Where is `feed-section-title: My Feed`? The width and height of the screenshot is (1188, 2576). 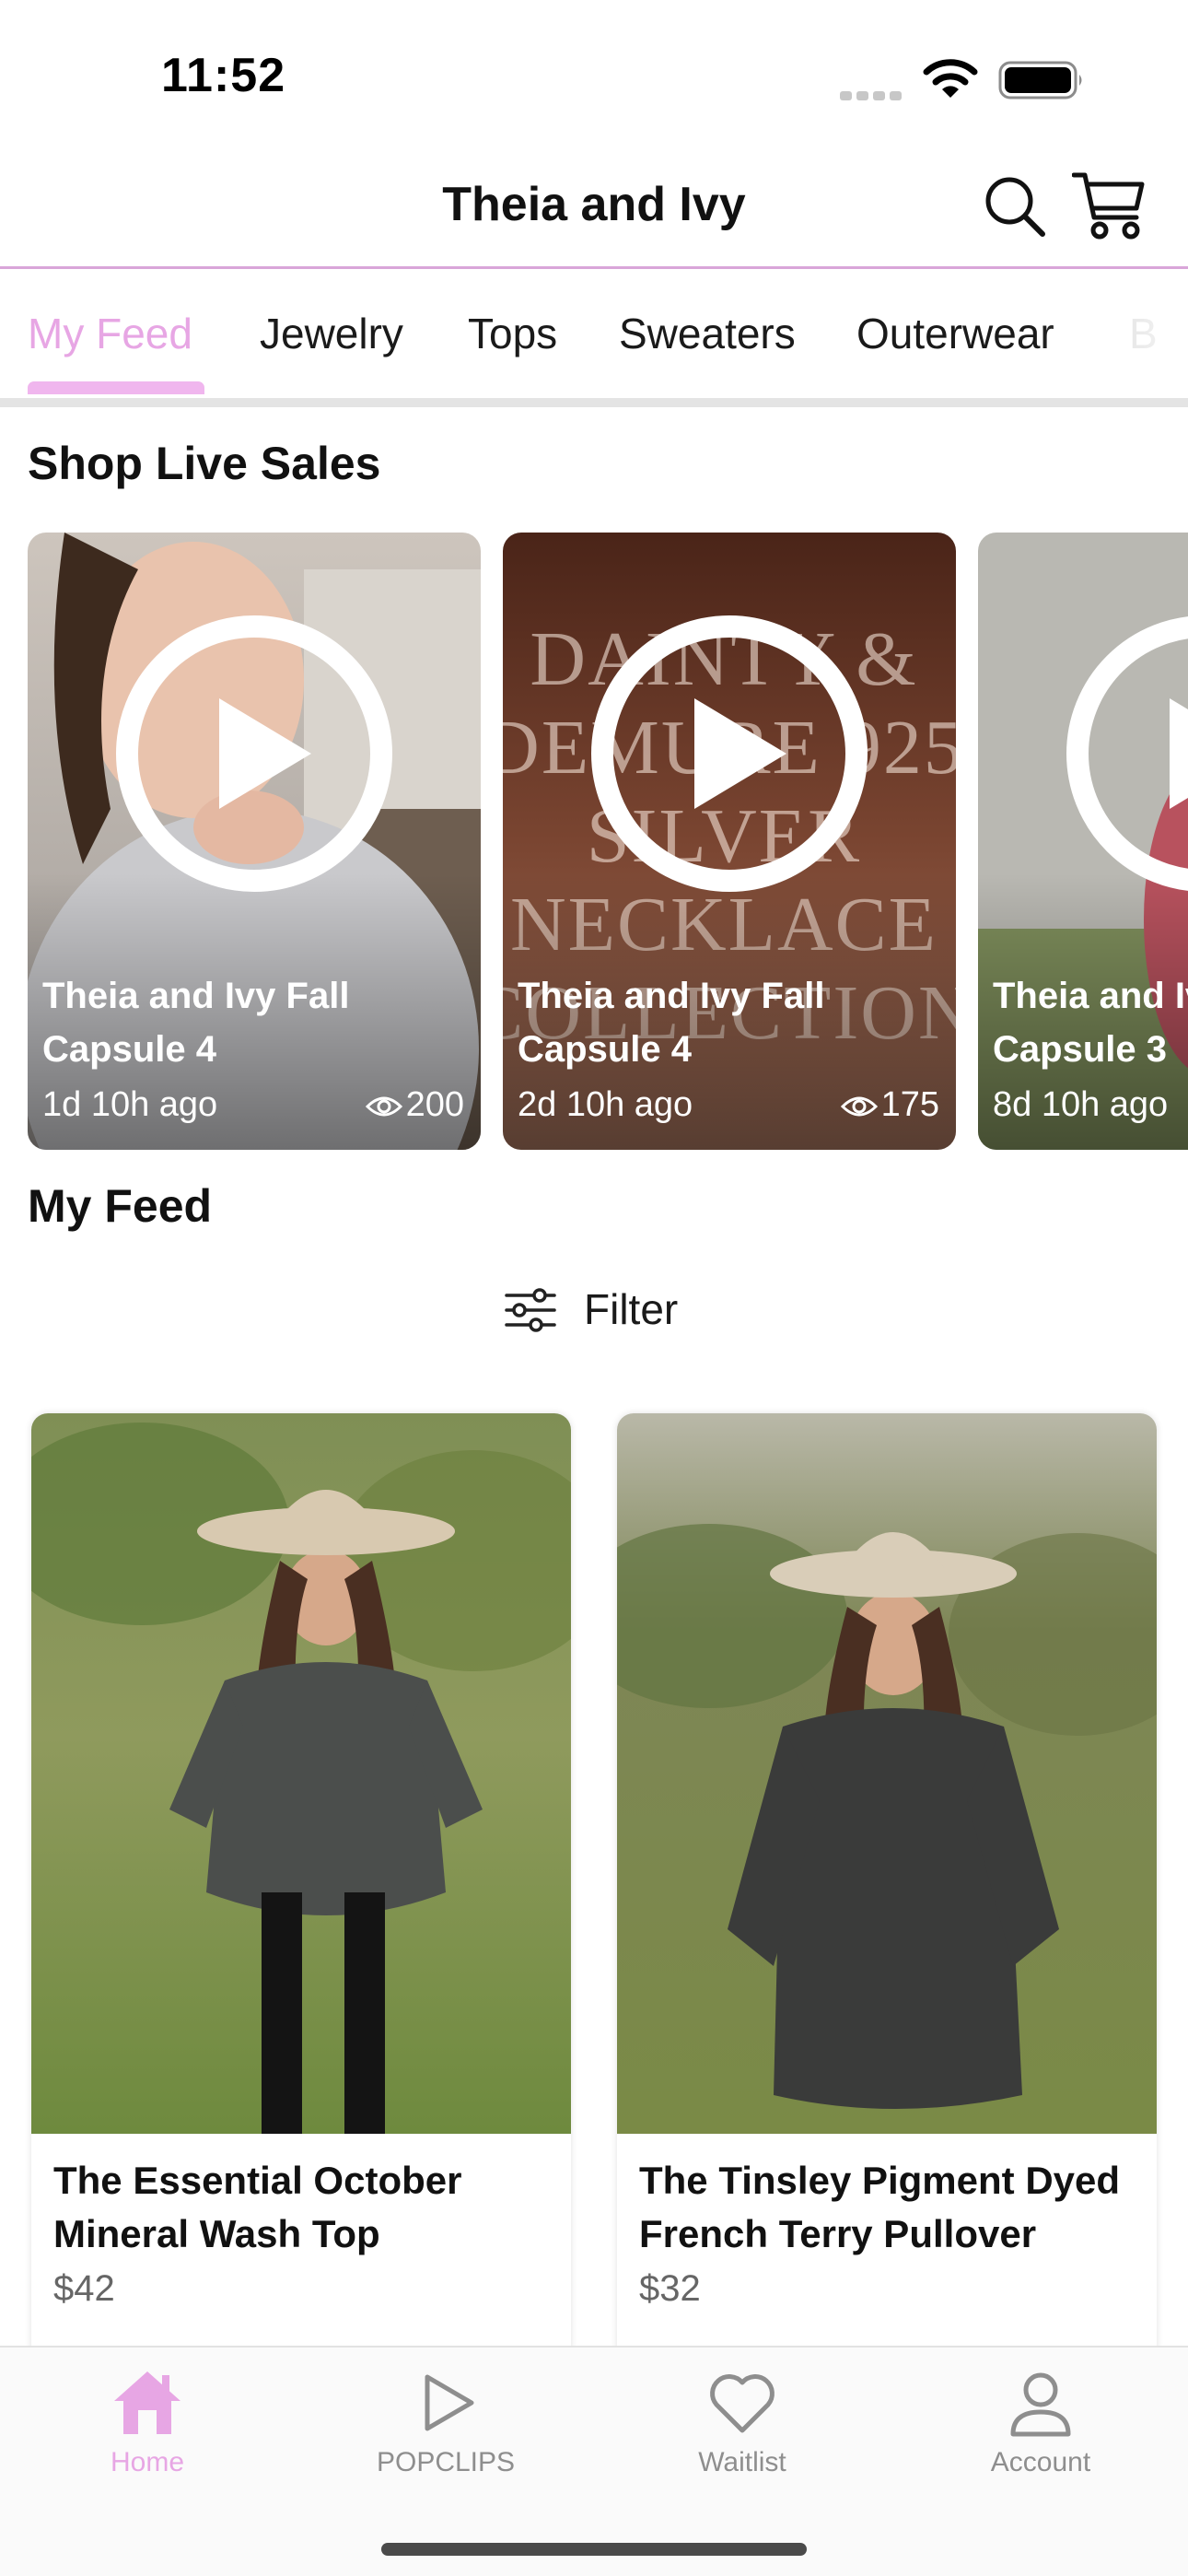 feed-section-title: My Feed is located at coordinates (120, 1206).